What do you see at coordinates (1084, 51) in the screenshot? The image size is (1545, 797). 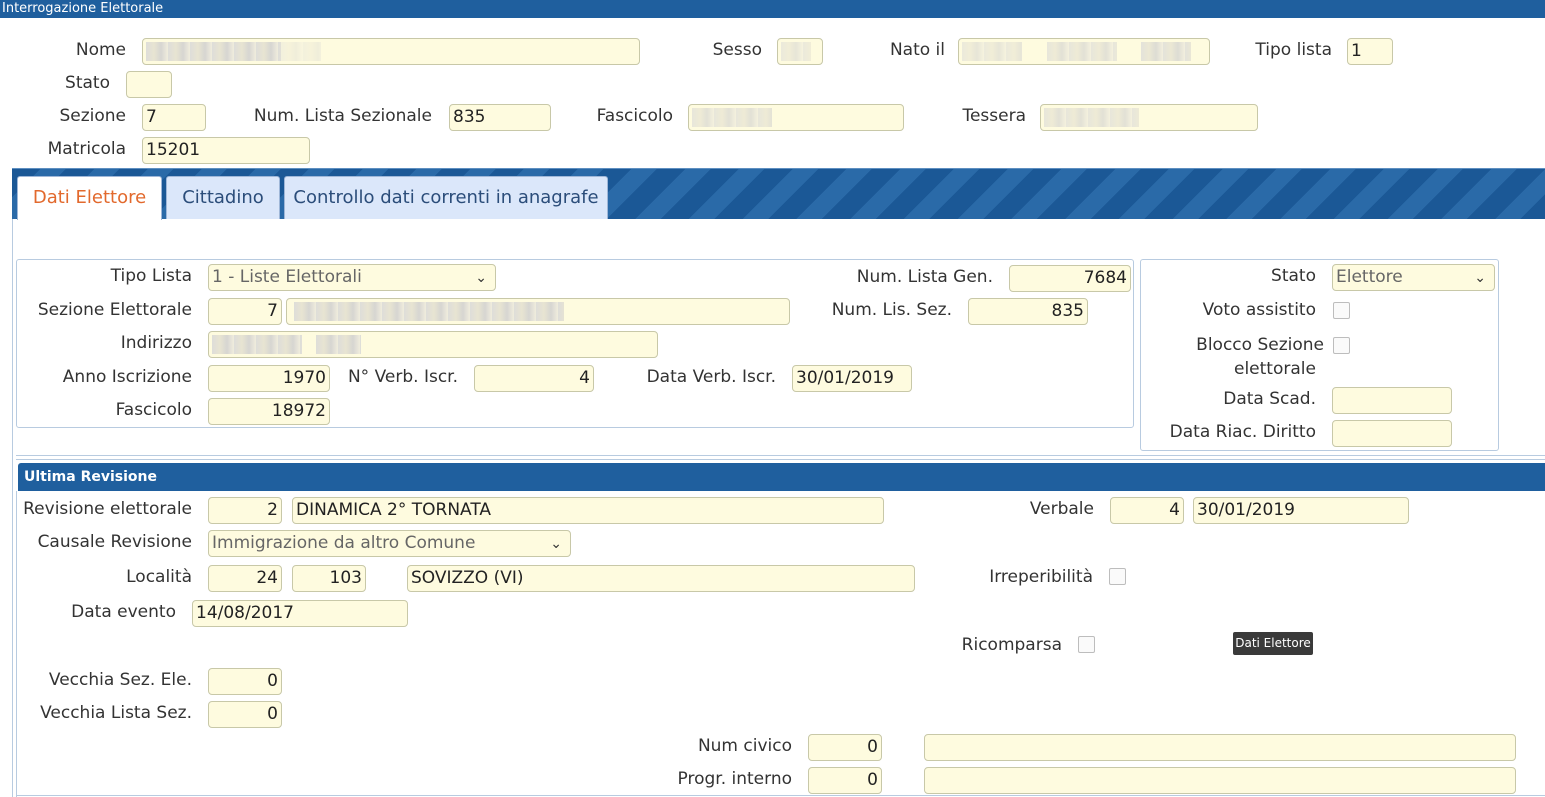 I see `nato-il-field` at bounding box center [1084, 51].